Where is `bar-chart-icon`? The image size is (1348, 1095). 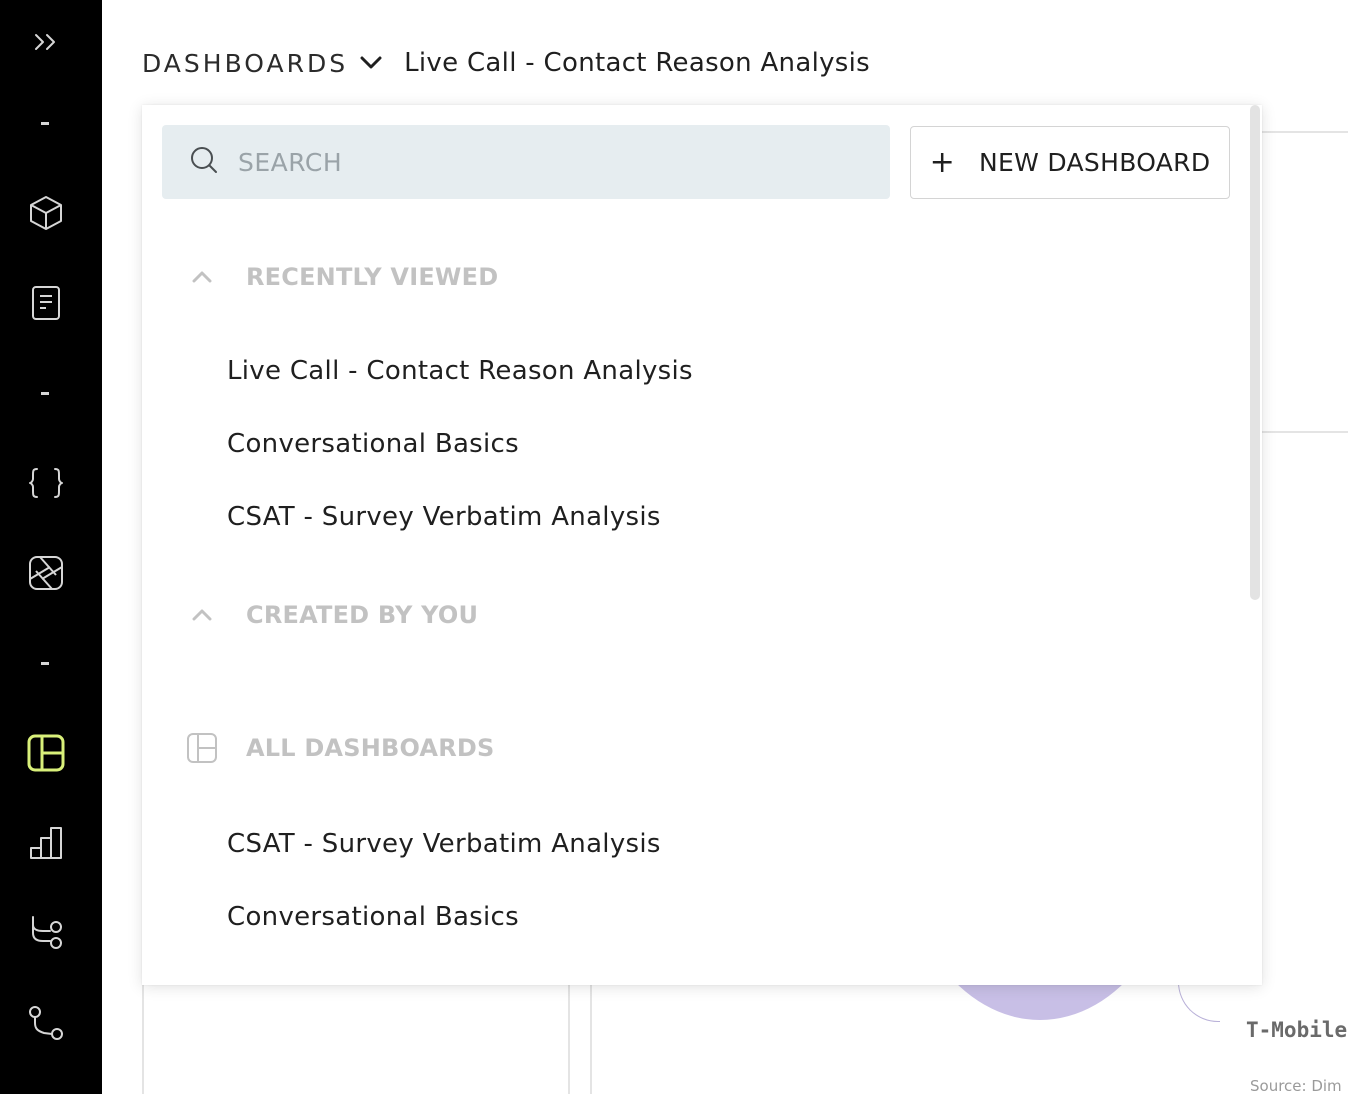
bar-chart-icon is located at coordinates (46, 843).